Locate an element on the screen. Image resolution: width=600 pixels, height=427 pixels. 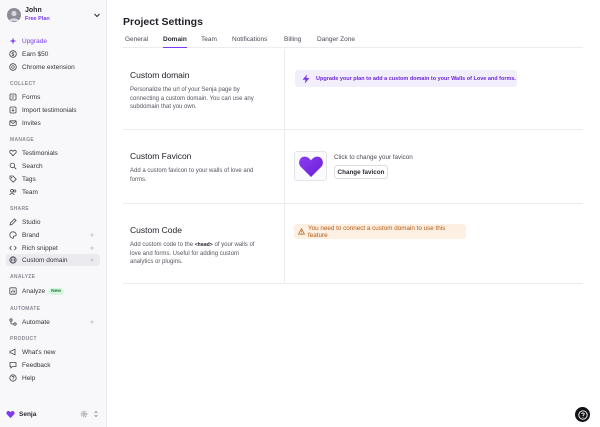
sidebar-item-label: Chrome extension is located at coordinates (48, 67).